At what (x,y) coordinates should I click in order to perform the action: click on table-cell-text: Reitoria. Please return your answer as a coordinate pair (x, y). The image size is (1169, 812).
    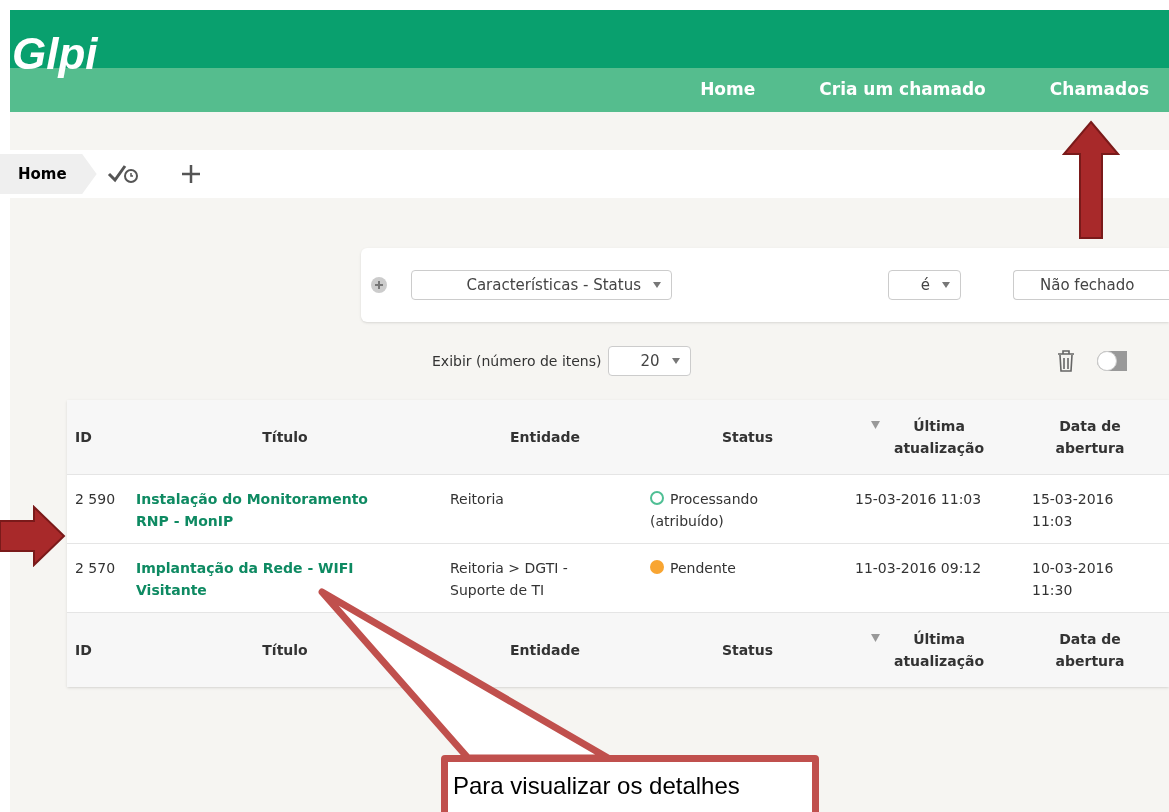
    Looking at the image, I should click on (477, 499).